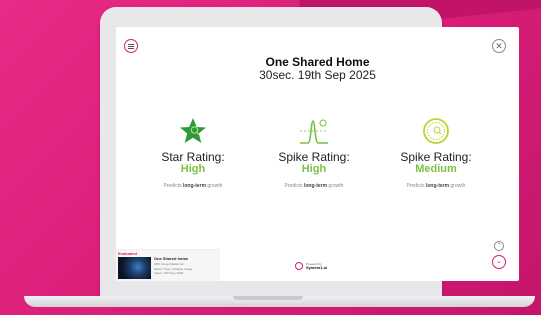 The image size is (541, 315). I want to click on chevron-up-icon: ⌃, so click(499, 246).